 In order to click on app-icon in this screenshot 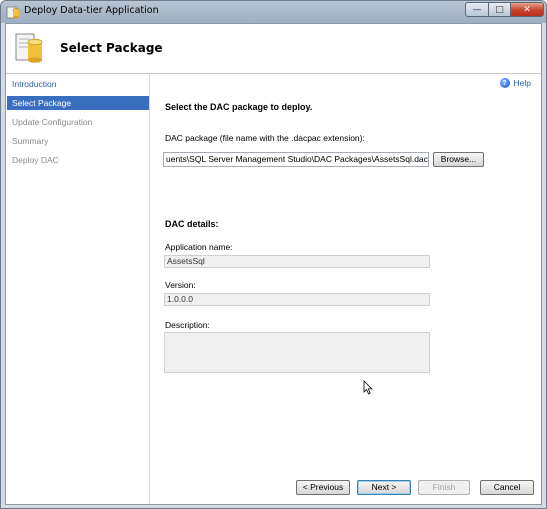, I will do `click(13, 12)`.